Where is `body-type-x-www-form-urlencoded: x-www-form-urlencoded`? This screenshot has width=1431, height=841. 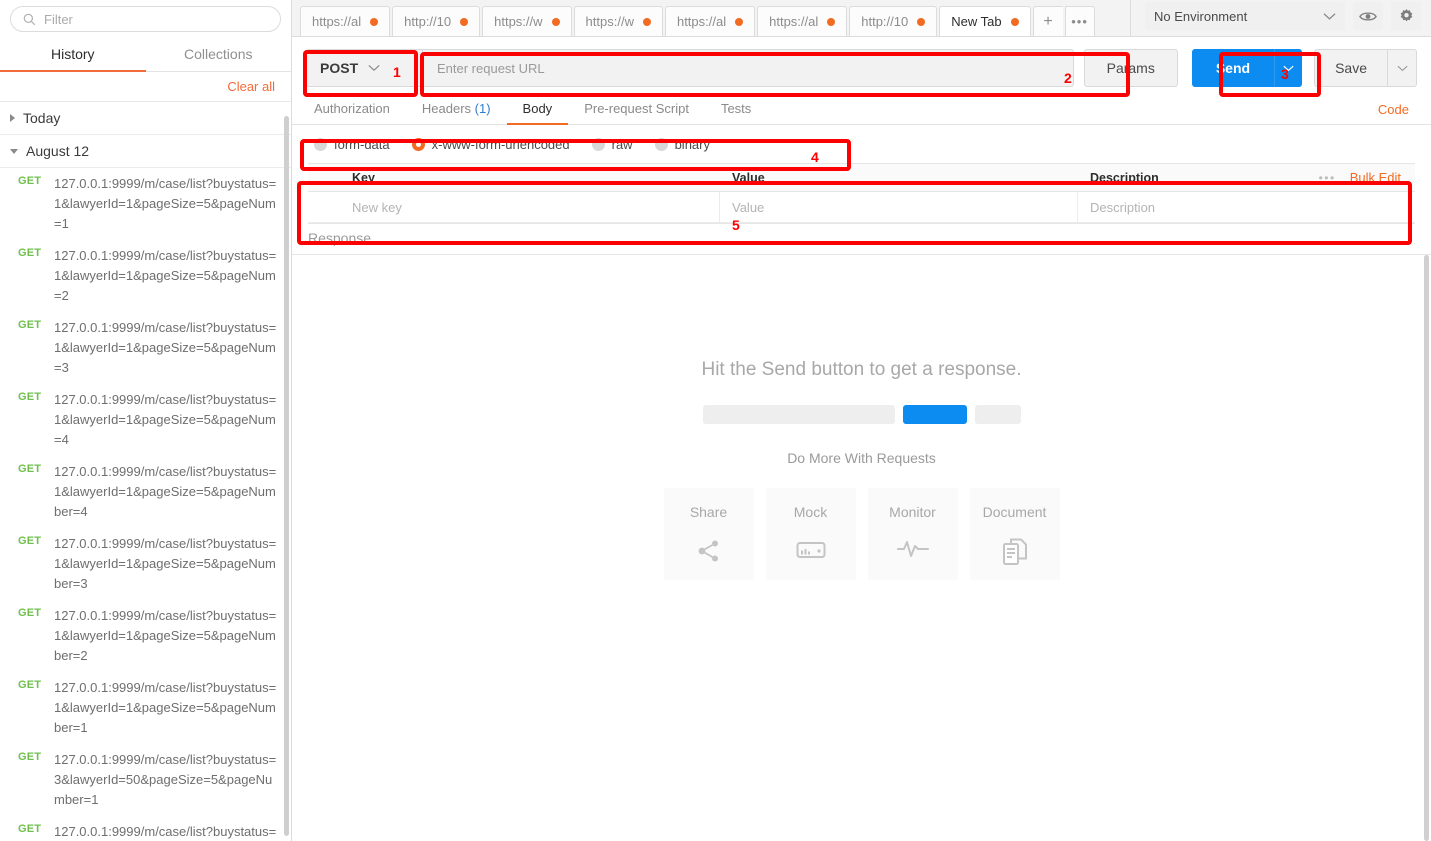 body-type-x-www-form-urlencoded: x-www-form-urlencoded is located at coordinates (490, 144).